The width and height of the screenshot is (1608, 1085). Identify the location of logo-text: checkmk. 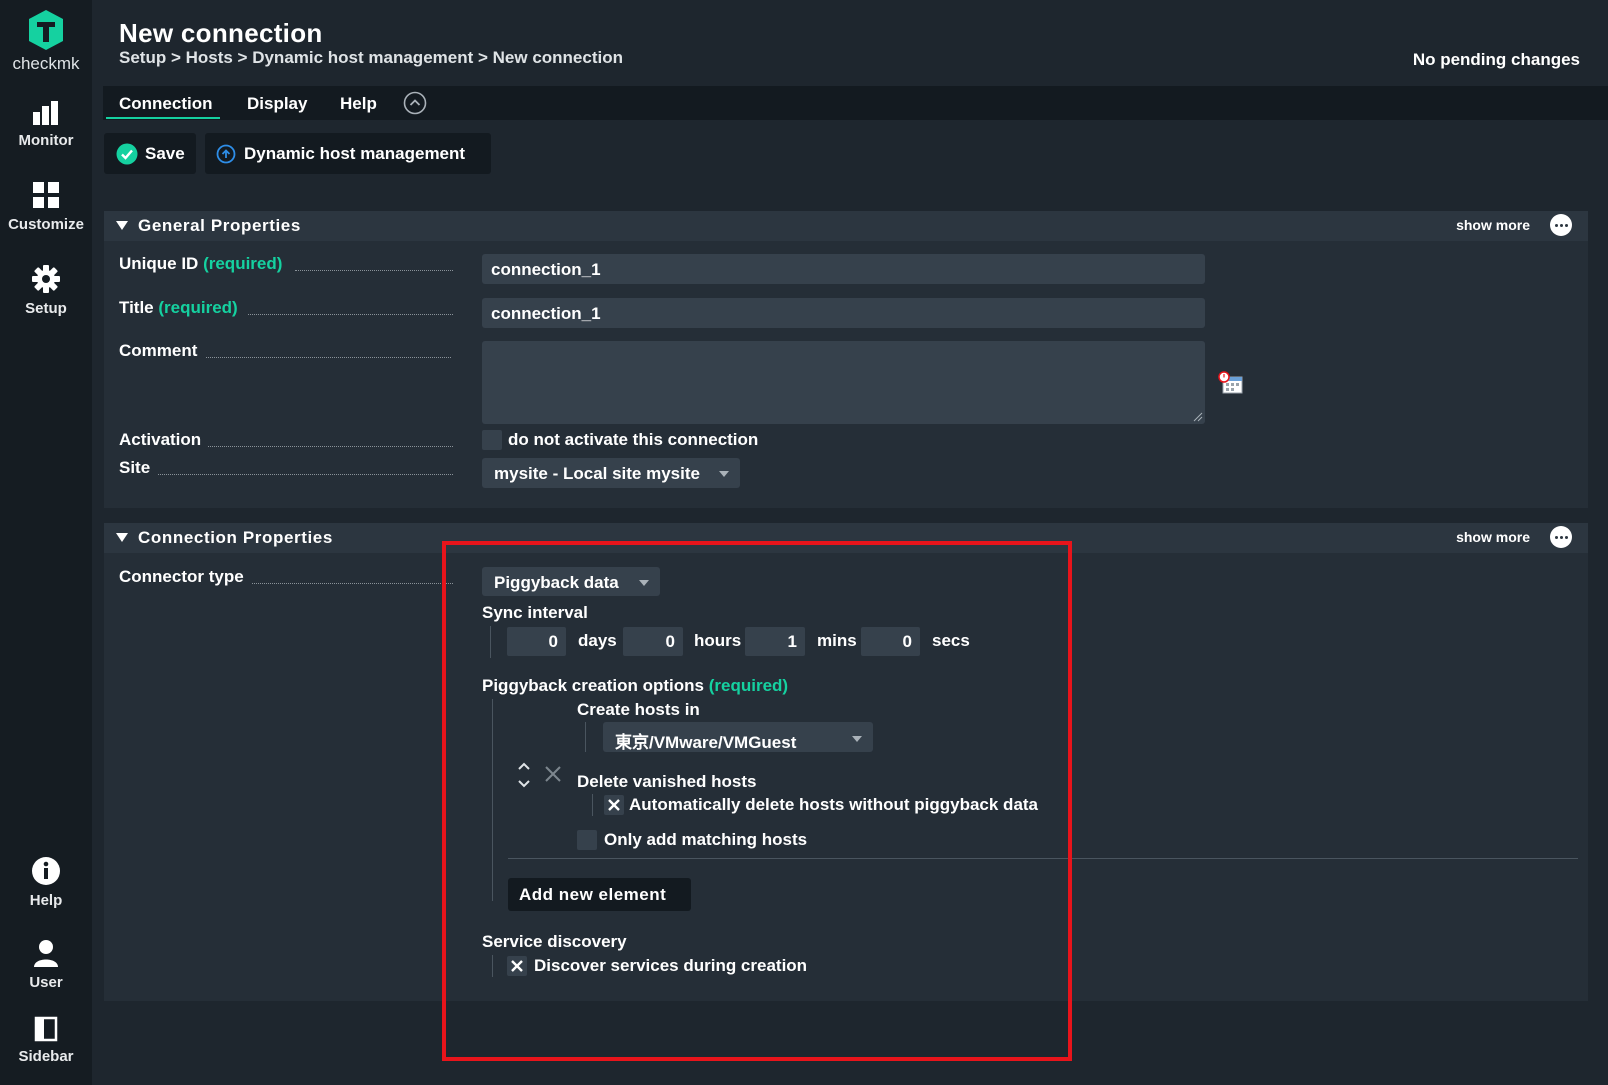
(46, 63).